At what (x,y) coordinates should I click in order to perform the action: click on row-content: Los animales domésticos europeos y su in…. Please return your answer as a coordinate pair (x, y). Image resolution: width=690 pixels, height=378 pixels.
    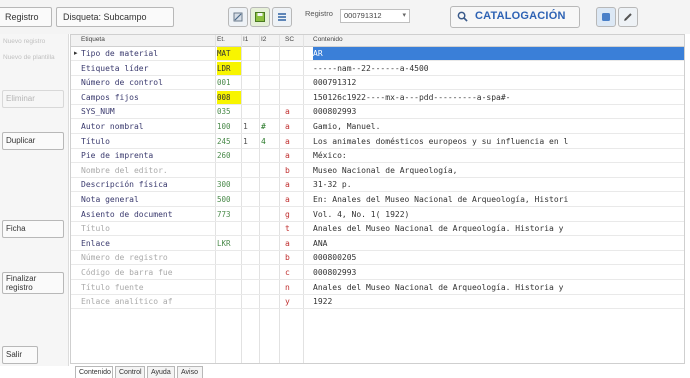
    Looking at the image, I should click on (498, 141).